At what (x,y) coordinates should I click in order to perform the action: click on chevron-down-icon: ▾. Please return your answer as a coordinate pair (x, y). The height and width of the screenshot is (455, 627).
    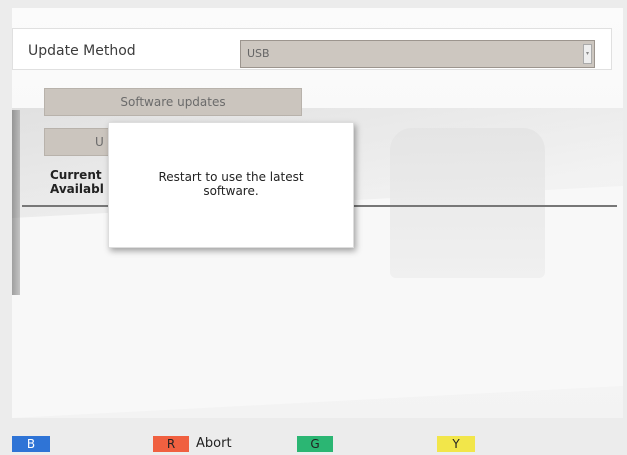
    Looking at the image, I should click on (587, 54).